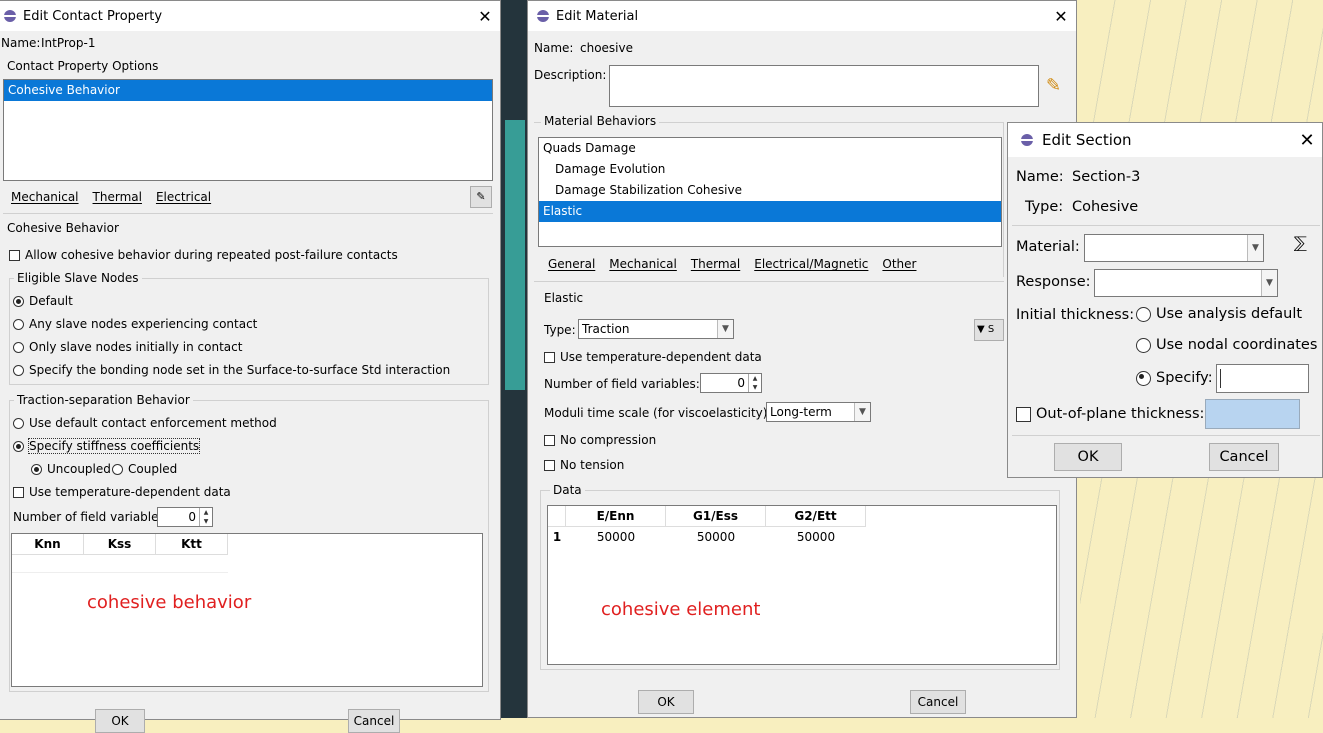 Image resolution: width=1323 pixels, height=733 pixels. Describe the element at coordinates (145, 423) in the screenshot. I see `default-enforcement-radio: Use default contact enforcement method` at that location.